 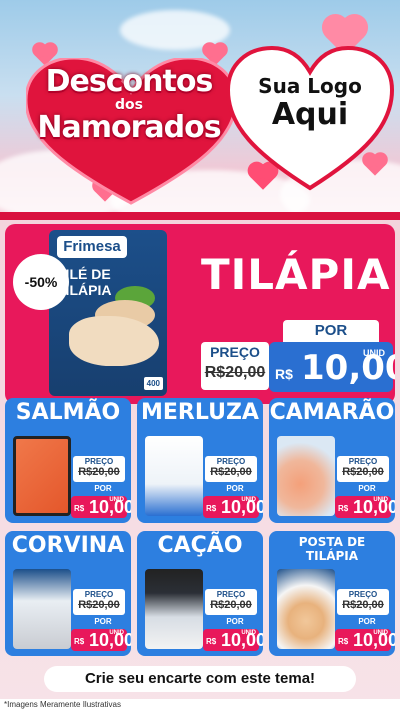 I want to click on product-name: CORVINA, so click(x=68, y=545).